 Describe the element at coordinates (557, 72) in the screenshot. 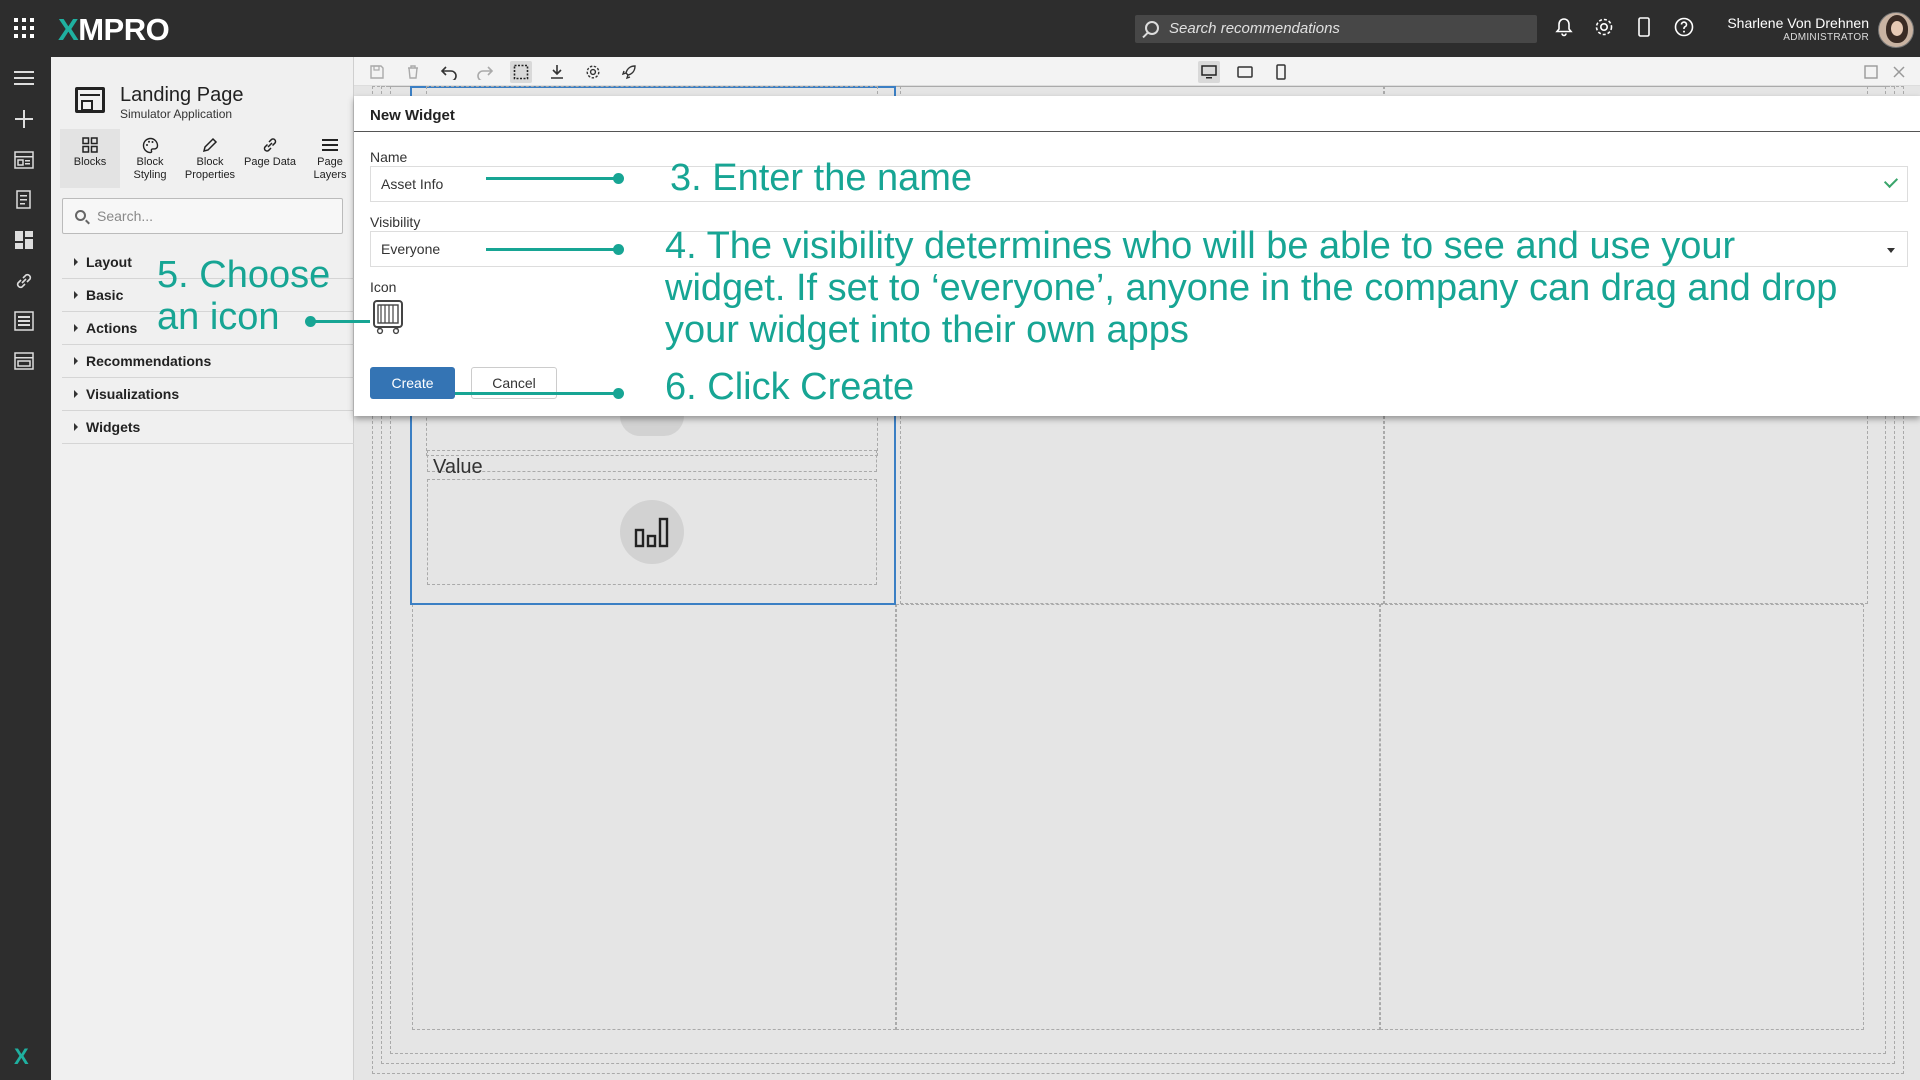

I see `download-icon` at that location.